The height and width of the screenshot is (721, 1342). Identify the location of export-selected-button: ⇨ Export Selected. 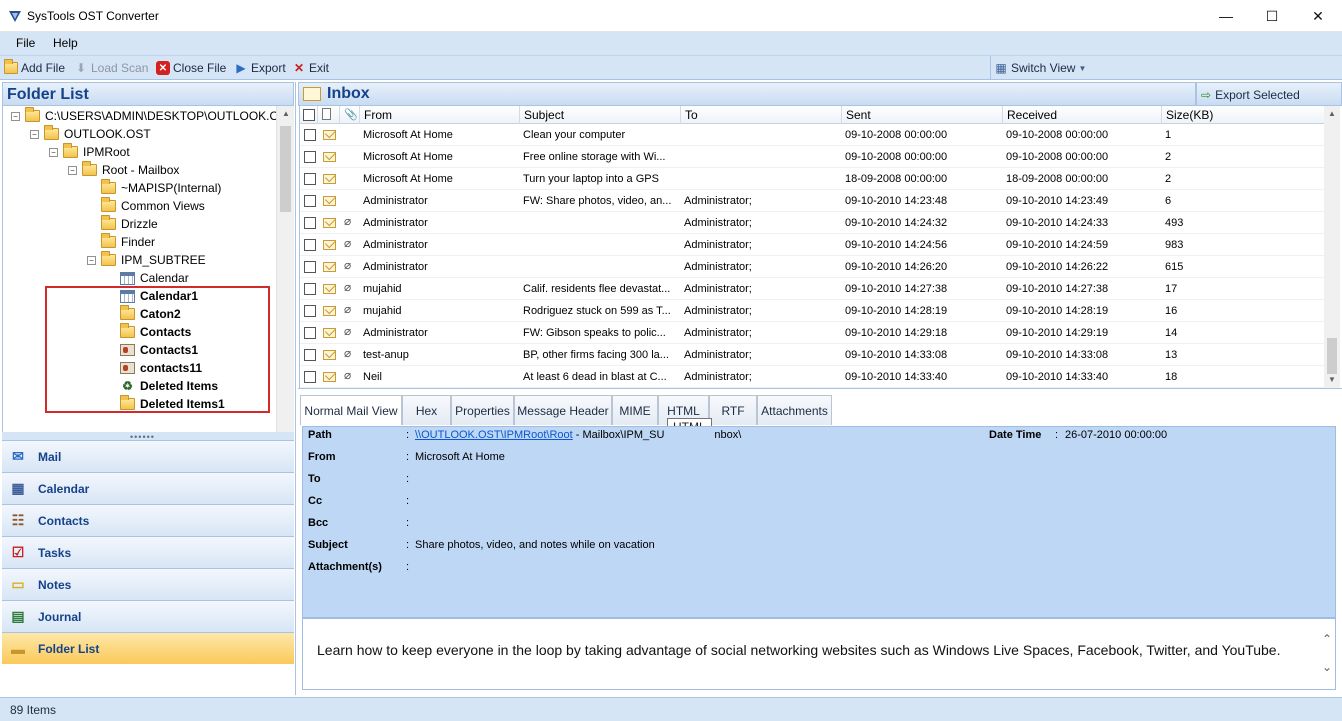
(1250, 95).